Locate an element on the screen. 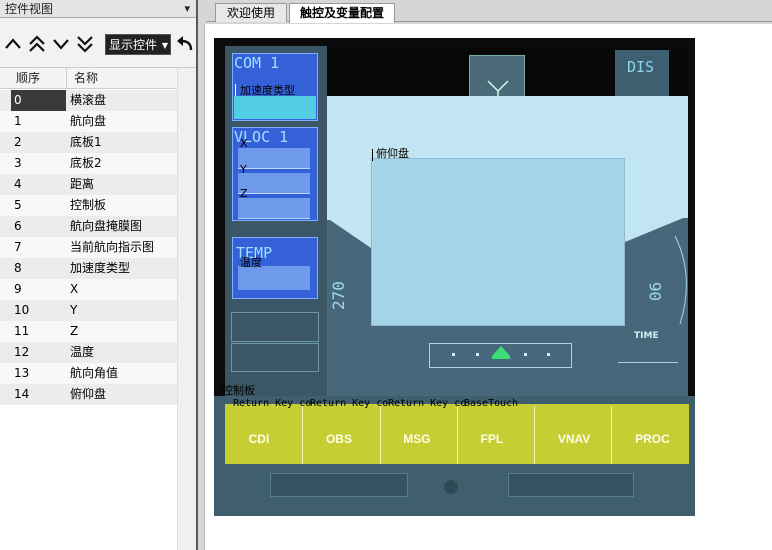 The width and height of the screenshot is (772, 550). panel-title: 控件视图 ▾ is located at coordinates (98, 9).